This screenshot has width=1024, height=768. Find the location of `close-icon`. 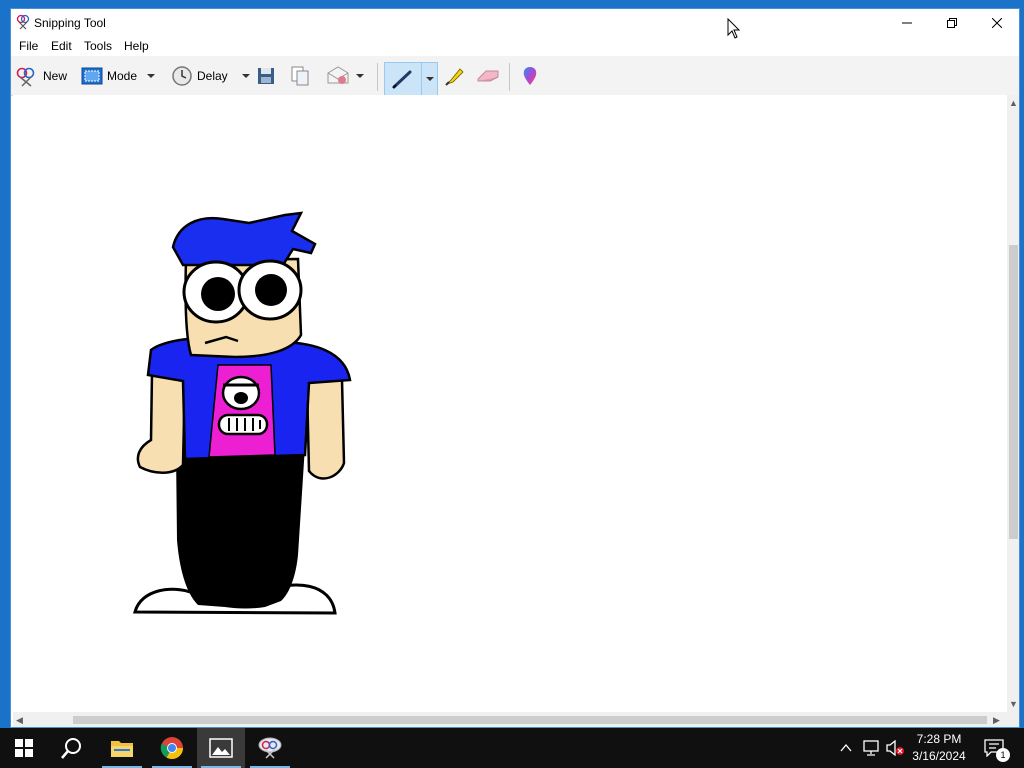

close-icon is located at coordinates (996, 22).